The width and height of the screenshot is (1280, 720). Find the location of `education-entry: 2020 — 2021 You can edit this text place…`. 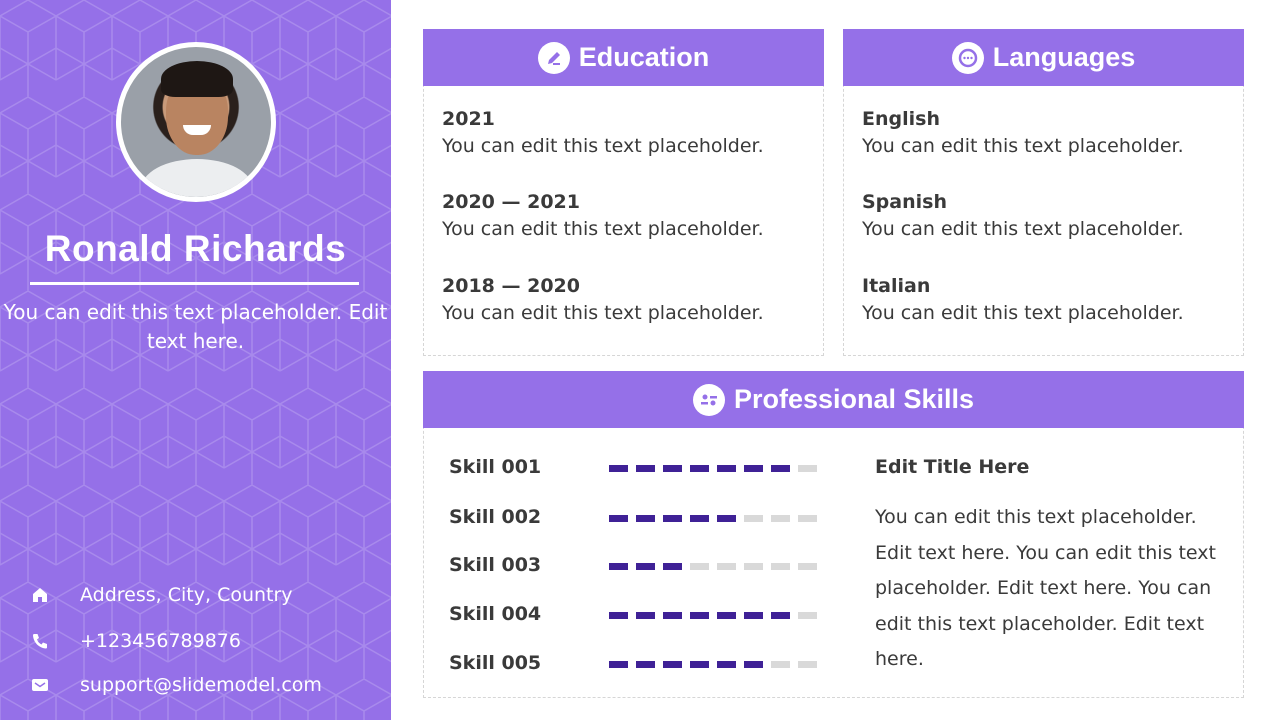

education-entry: 2020 — 2021 You can edit this text place… is located at coordinates (603, 216).